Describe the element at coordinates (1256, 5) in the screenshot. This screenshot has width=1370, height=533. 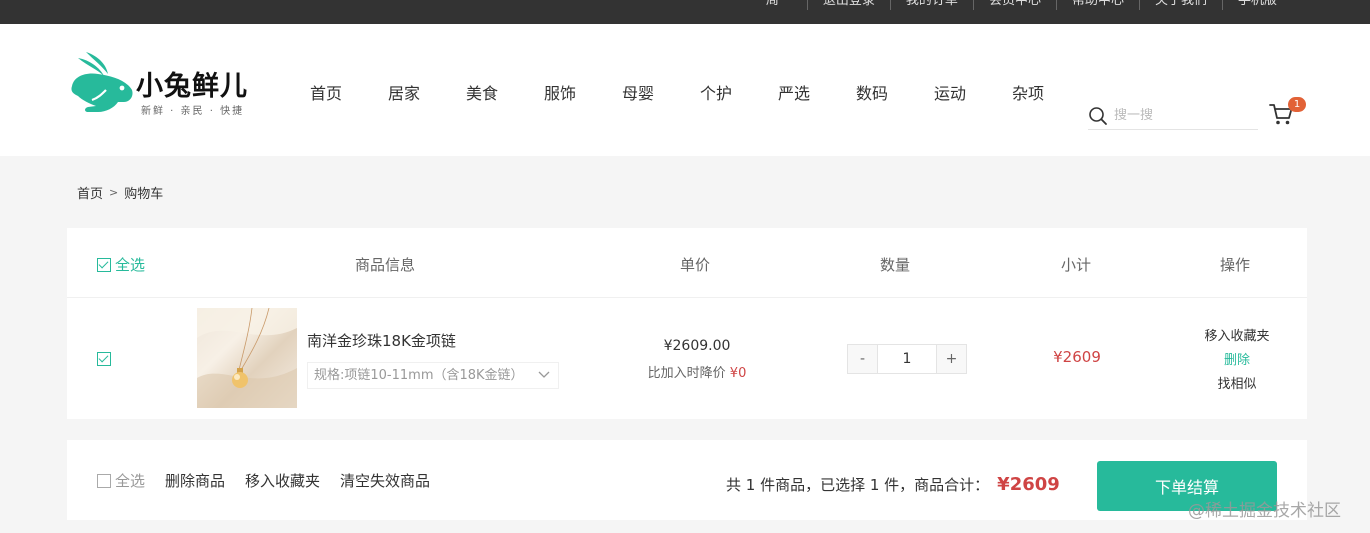
I see `top-link-mobile: 手机版` at that location.